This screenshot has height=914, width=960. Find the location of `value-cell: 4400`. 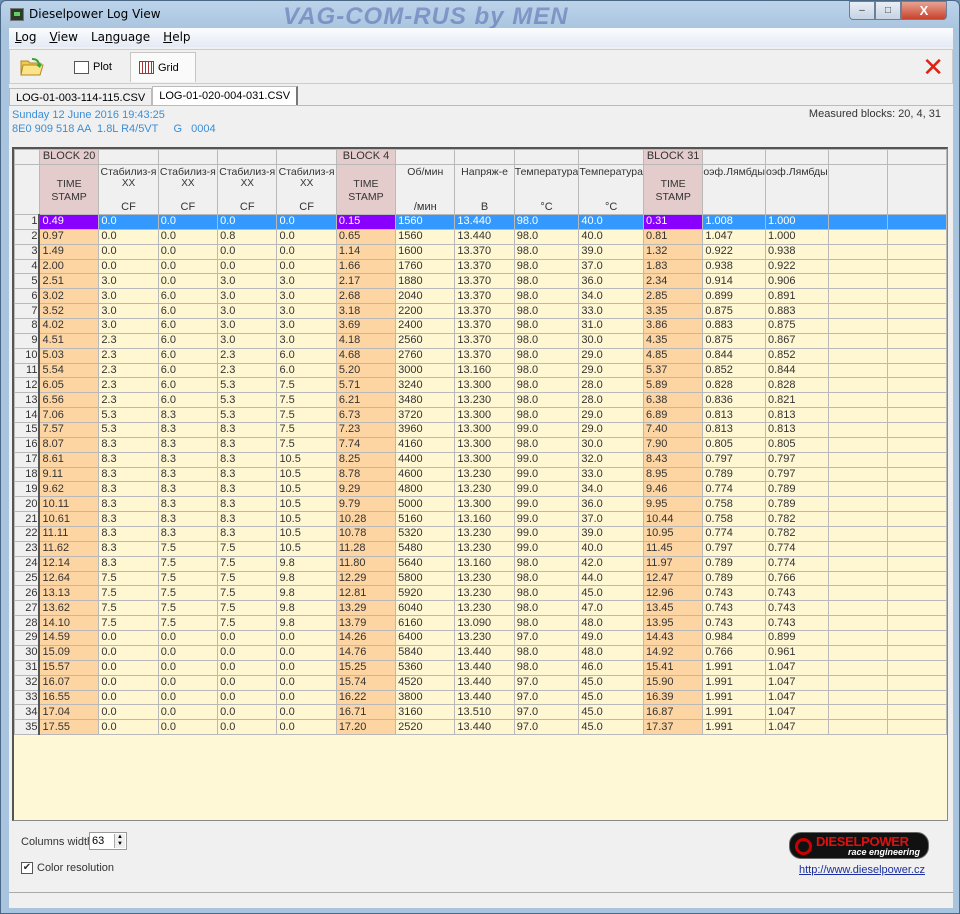

value-cell: 4400 is located at coordinates (425, 459).